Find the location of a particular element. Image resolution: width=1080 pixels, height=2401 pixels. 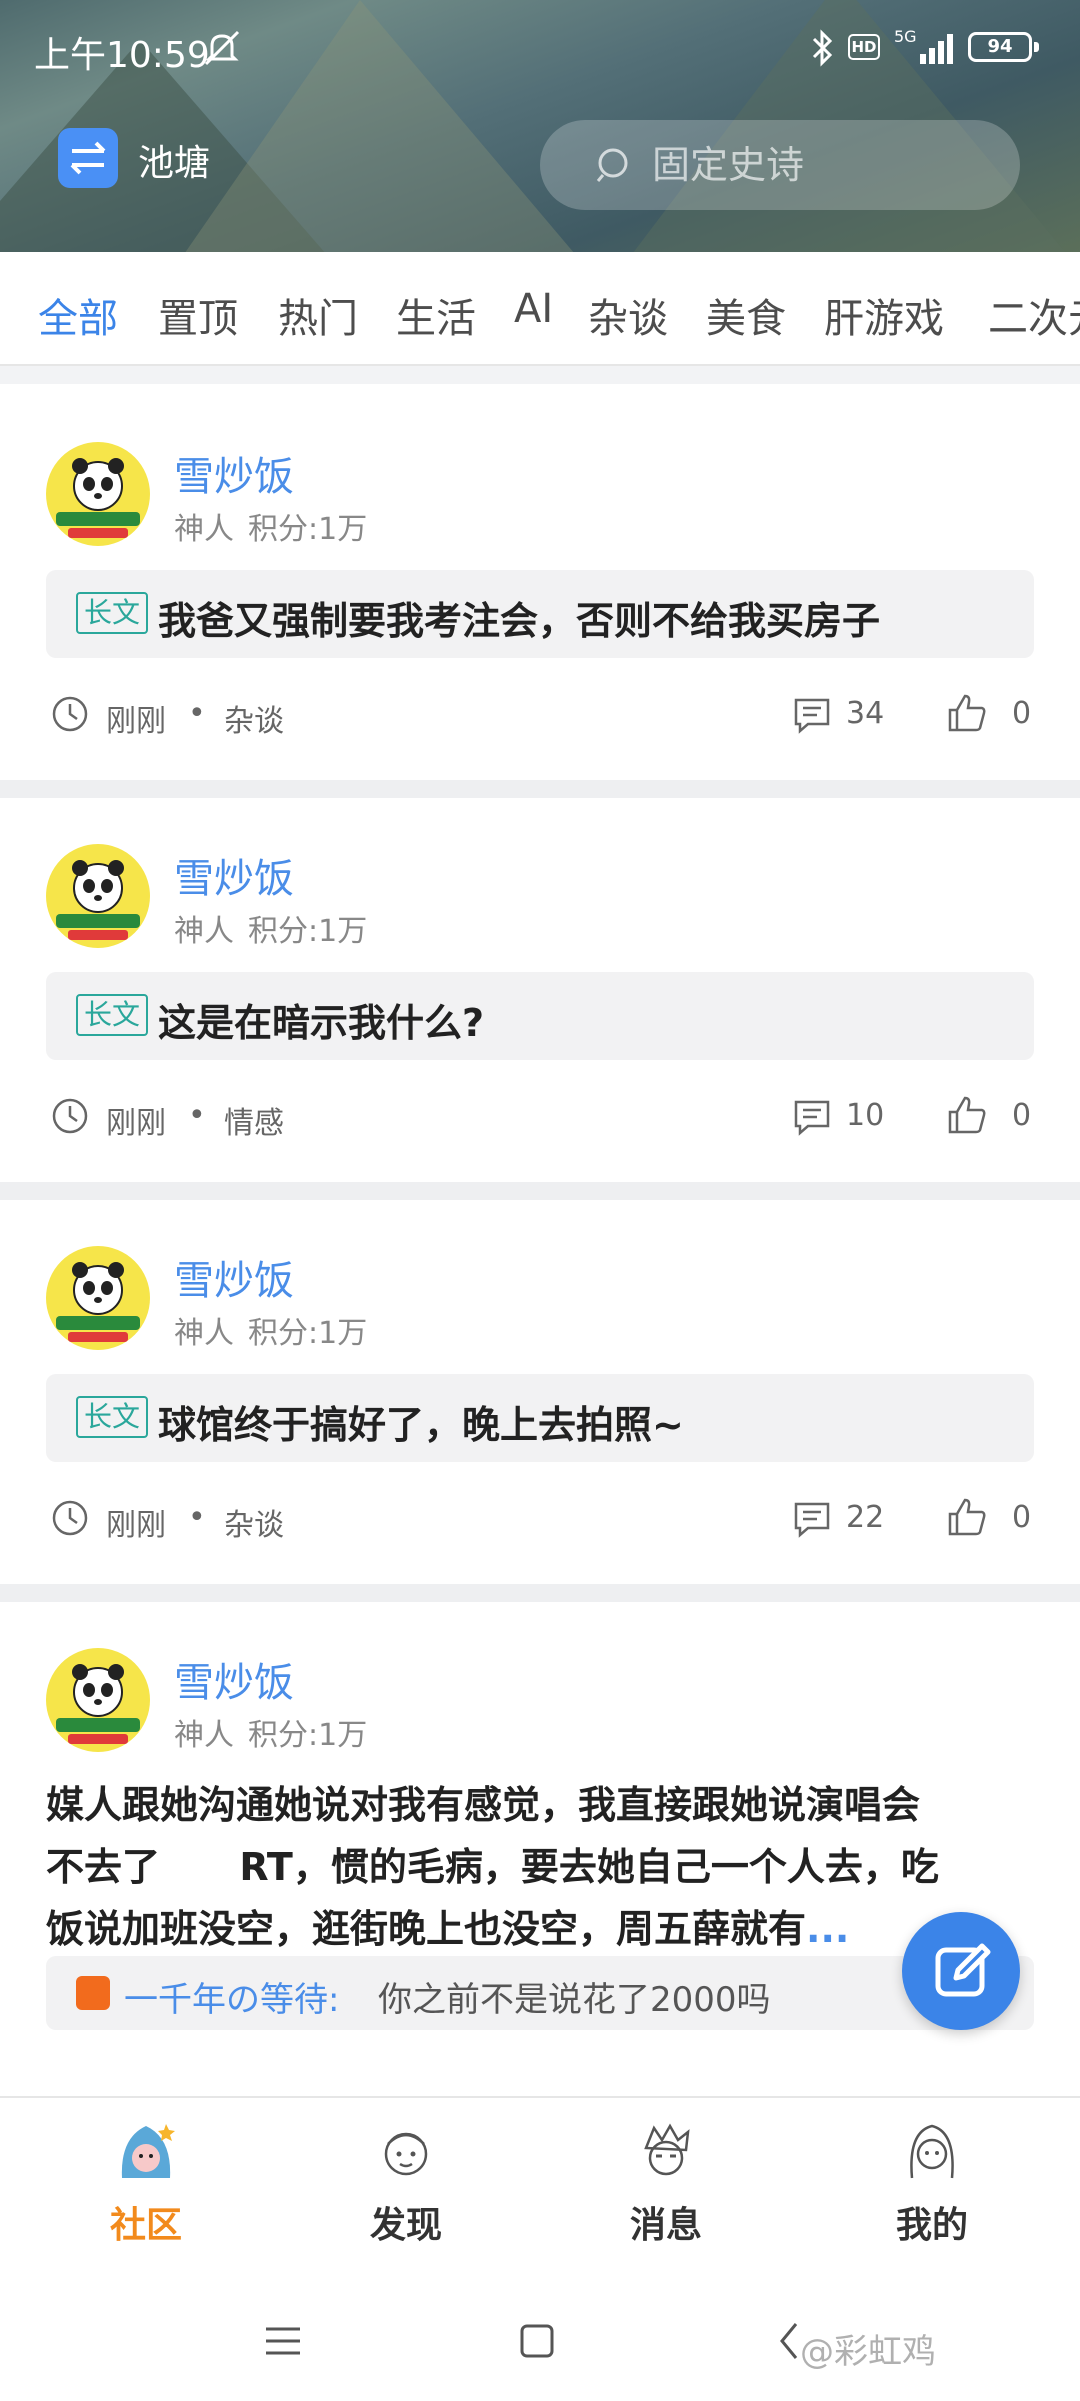

search-icon is located at coordinates (612, 165).